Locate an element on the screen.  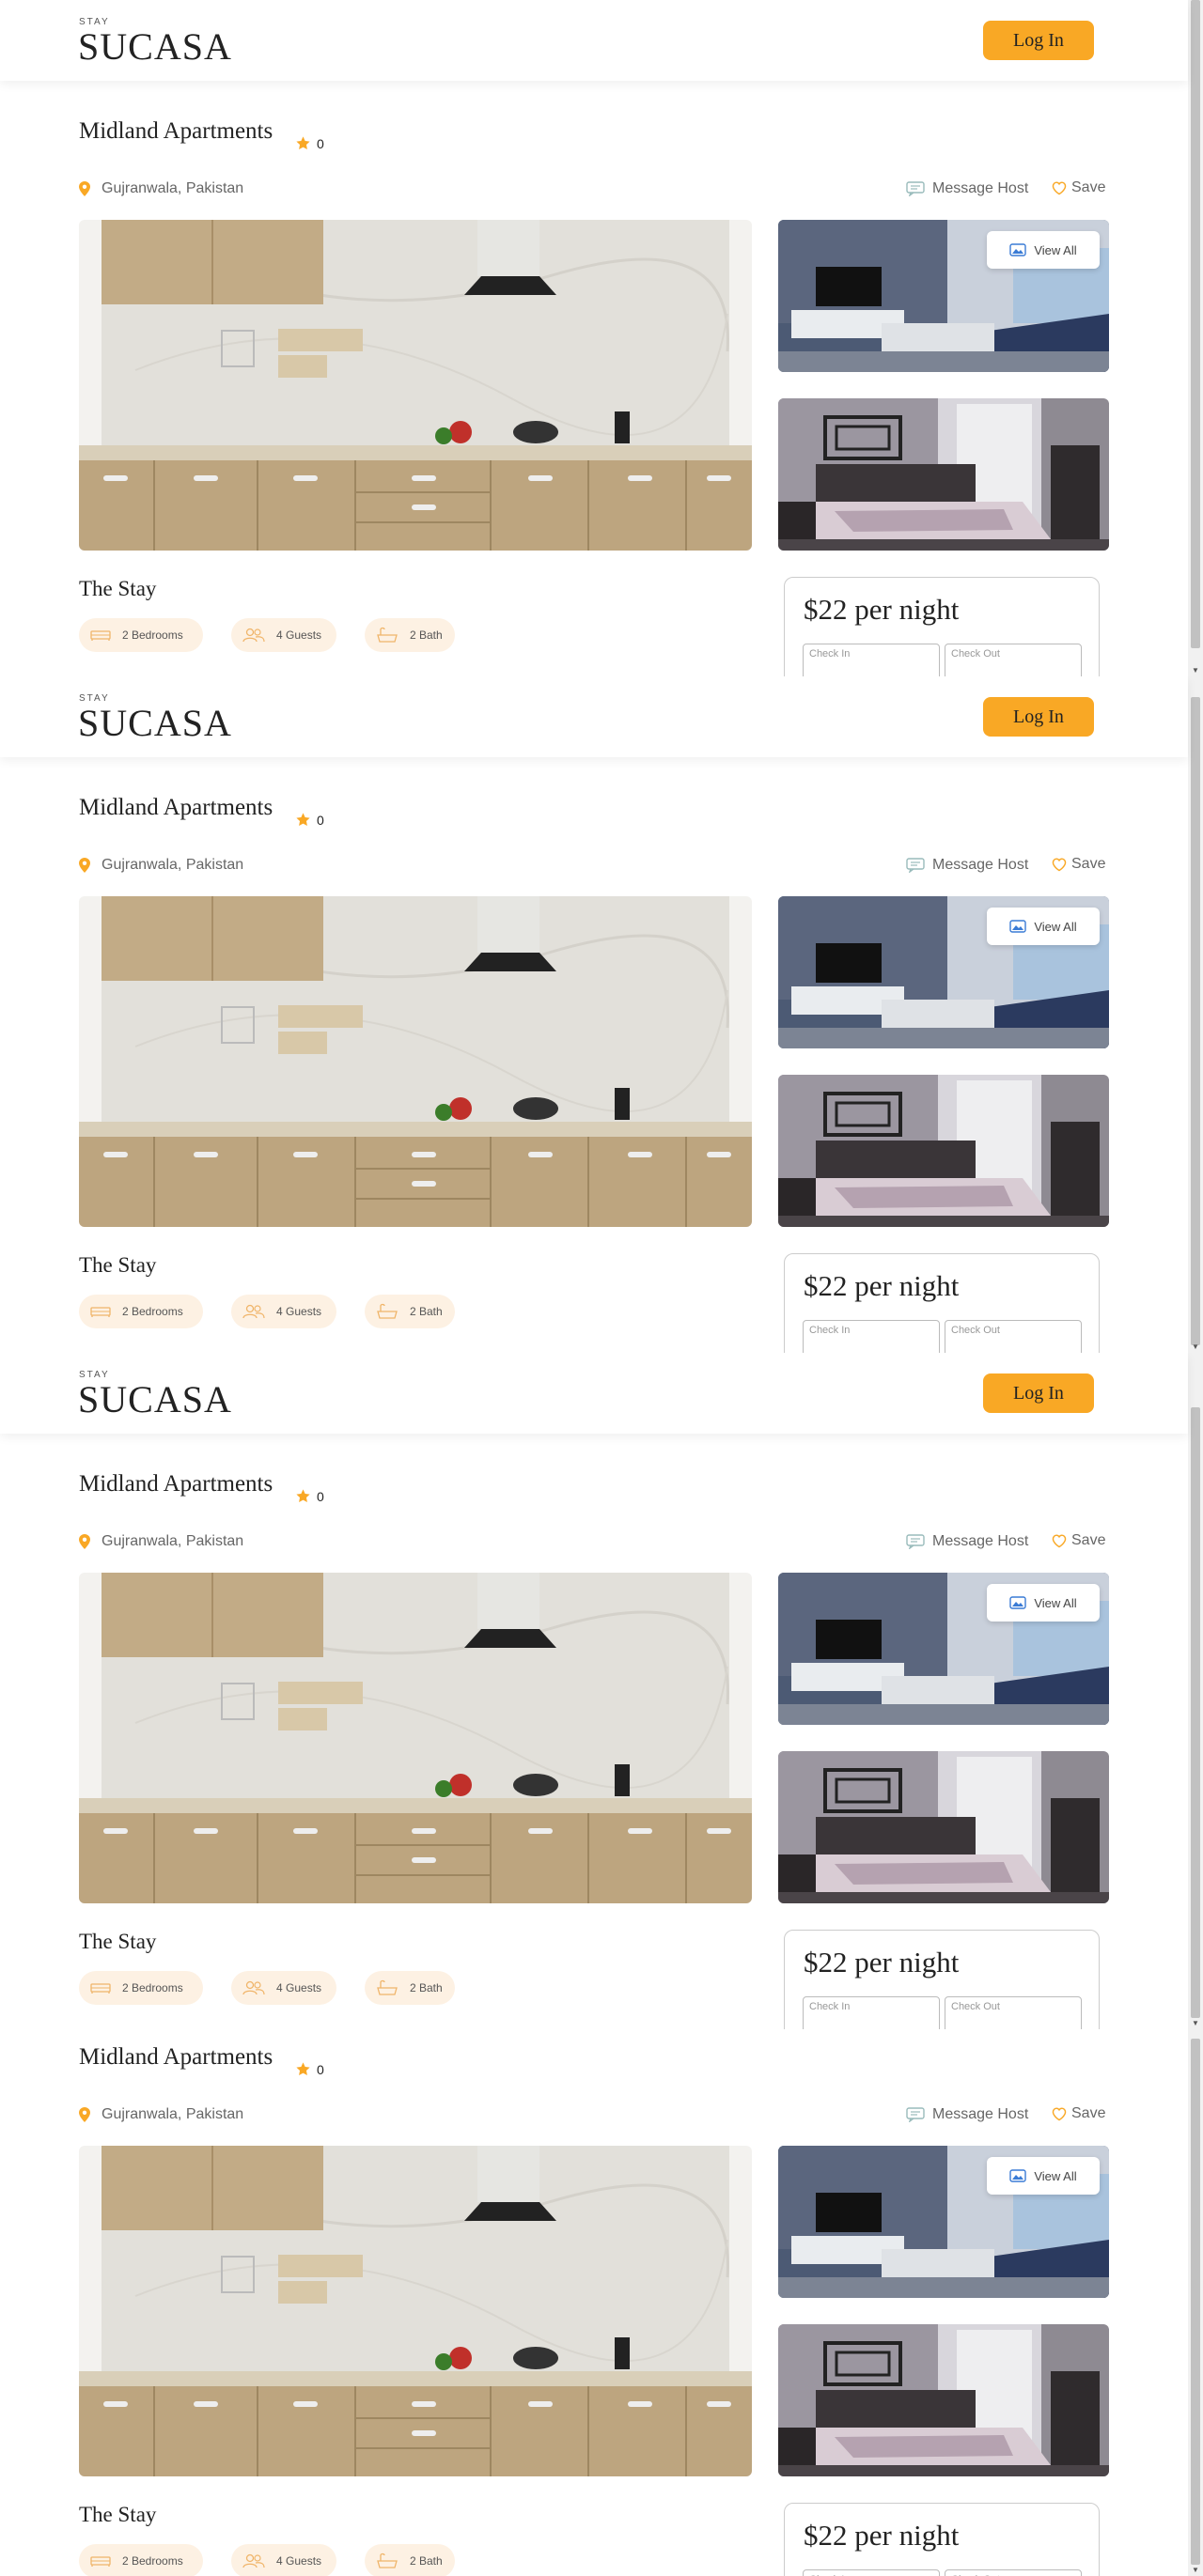
amenity-guests: 4 Guests is located at coordinates (283, 1312).